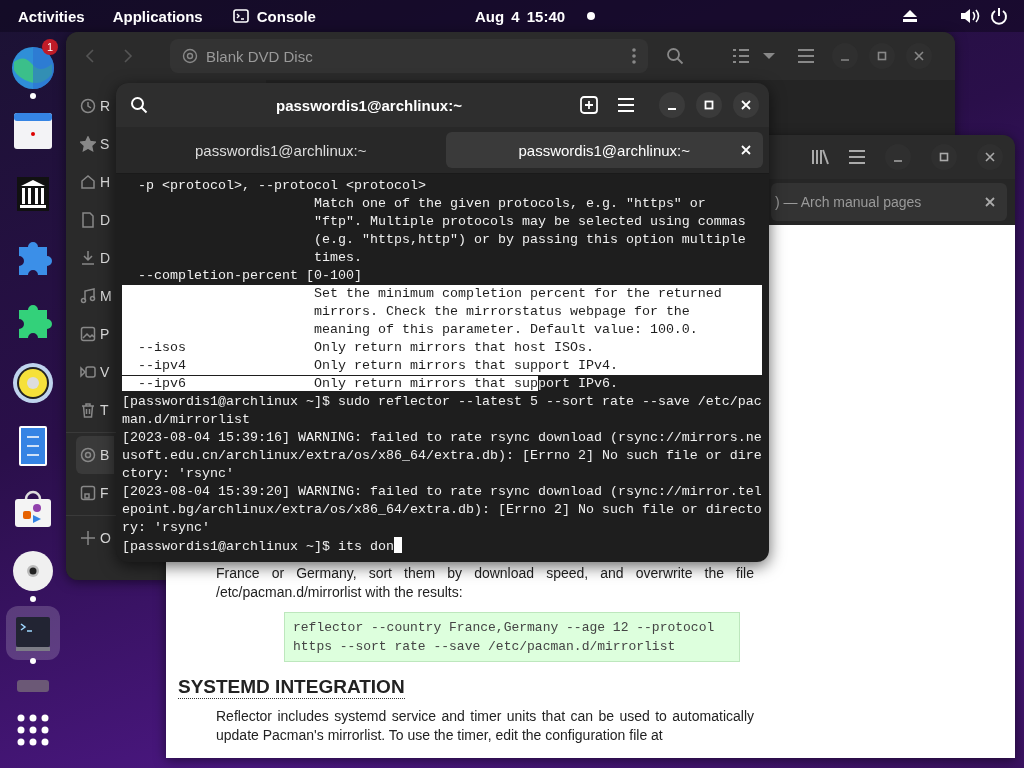  Describe the element at coordinates (33, 382) in the screenshot. I see `speaker-icon` at that location.